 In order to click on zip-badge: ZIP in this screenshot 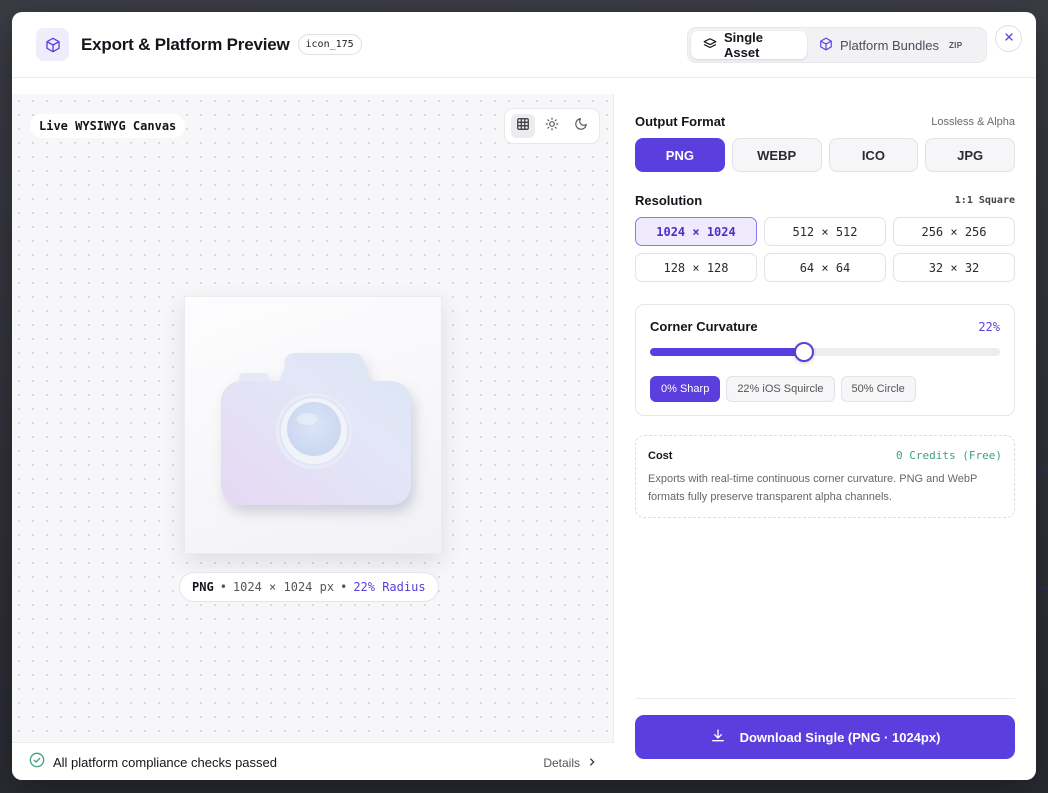, I will do `click(956, 45)`.